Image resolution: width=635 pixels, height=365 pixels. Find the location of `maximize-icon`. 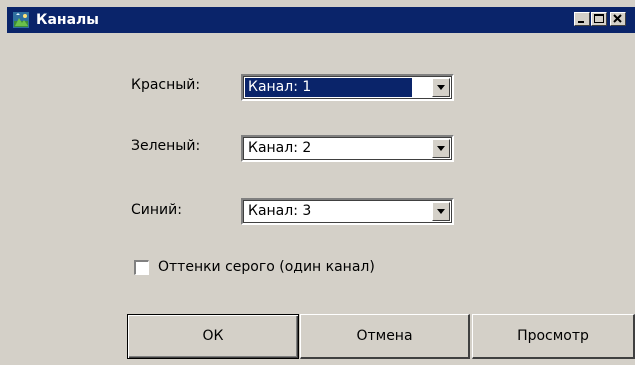

maximize-icon is located at coordinates (599, 18).